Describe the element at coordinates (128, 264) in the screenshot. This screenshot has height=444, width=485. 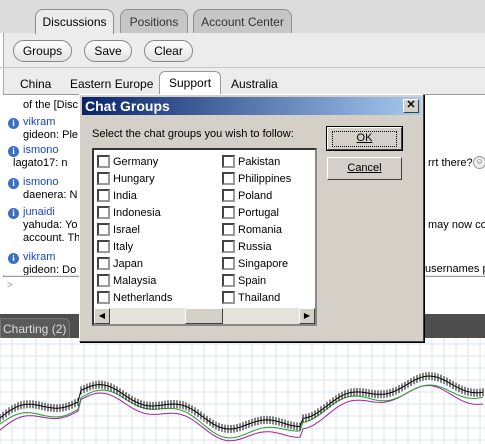
I see `group-label: Japan` at that location.